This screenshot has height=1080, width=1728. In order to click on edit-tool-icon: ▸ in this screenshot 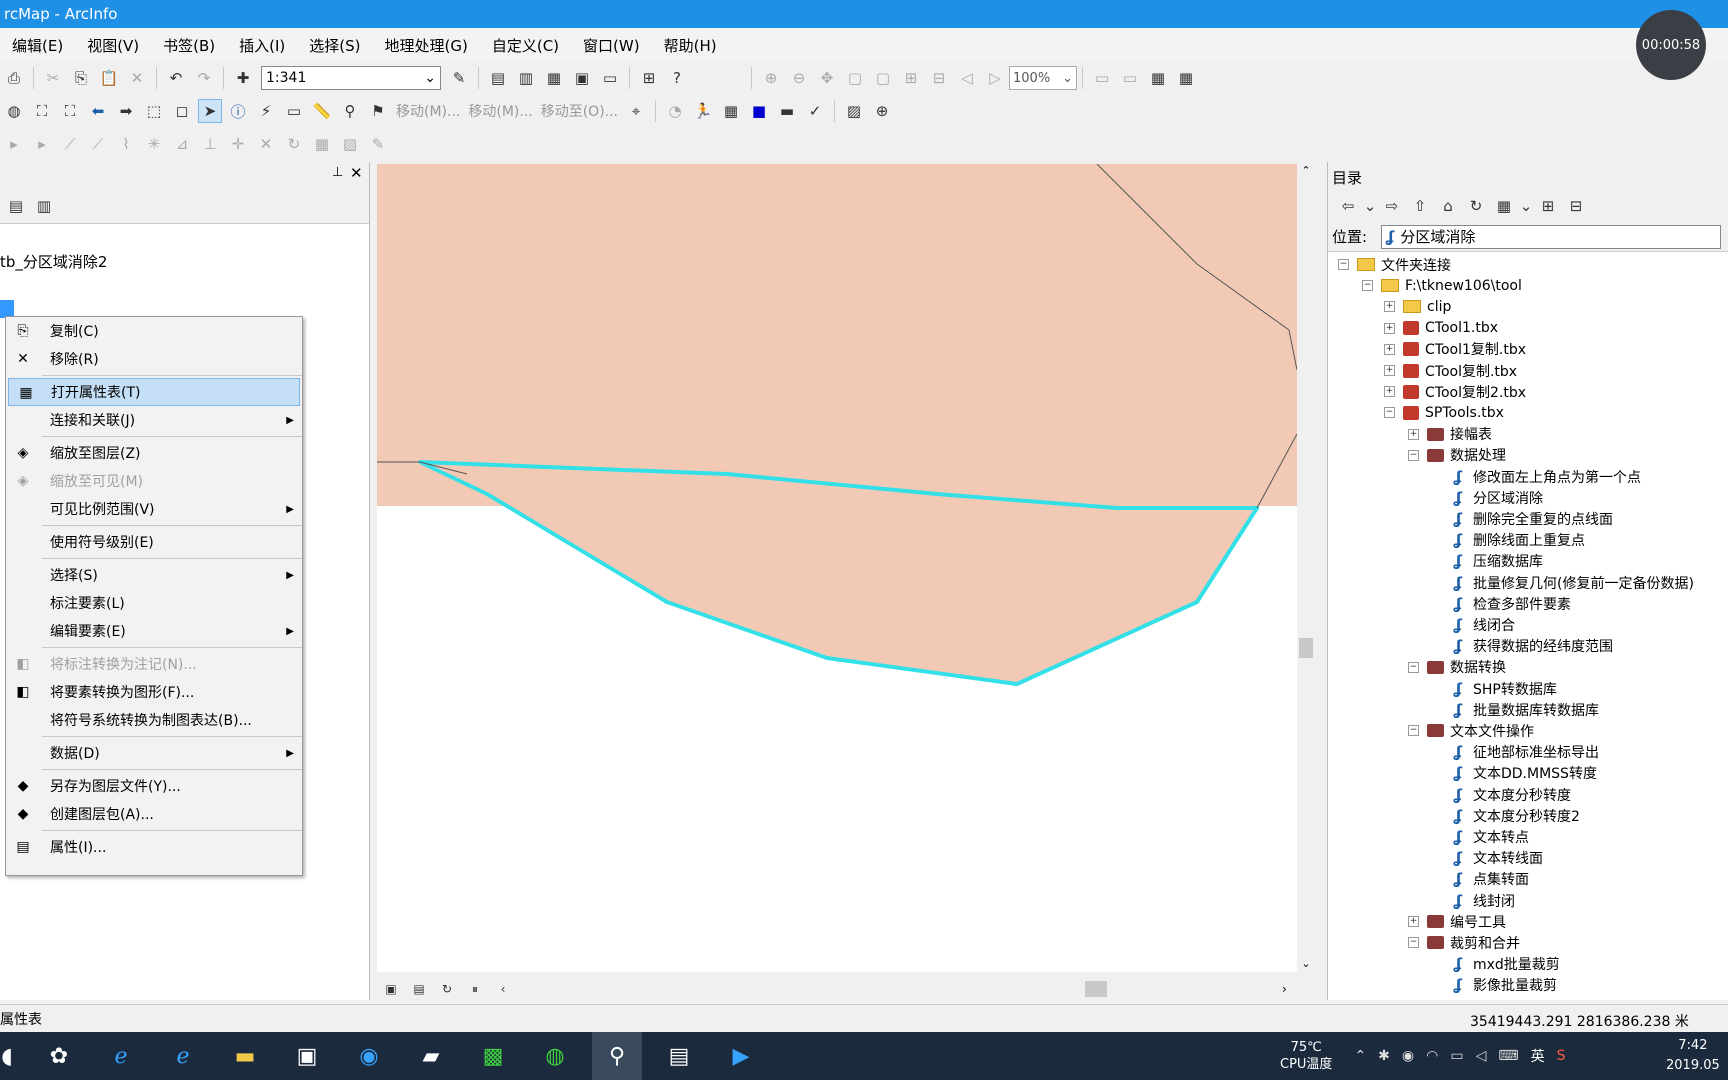, I will do `click(14, 144)`.